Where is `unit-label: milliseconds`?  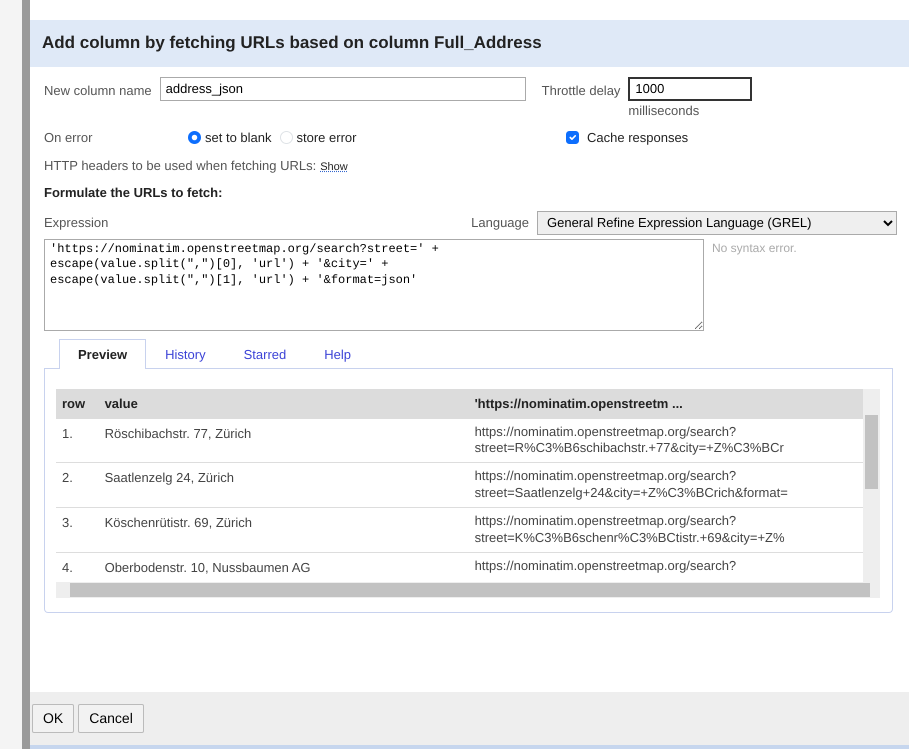
unit-label: milliseconds is located at coordinates (664, 111).